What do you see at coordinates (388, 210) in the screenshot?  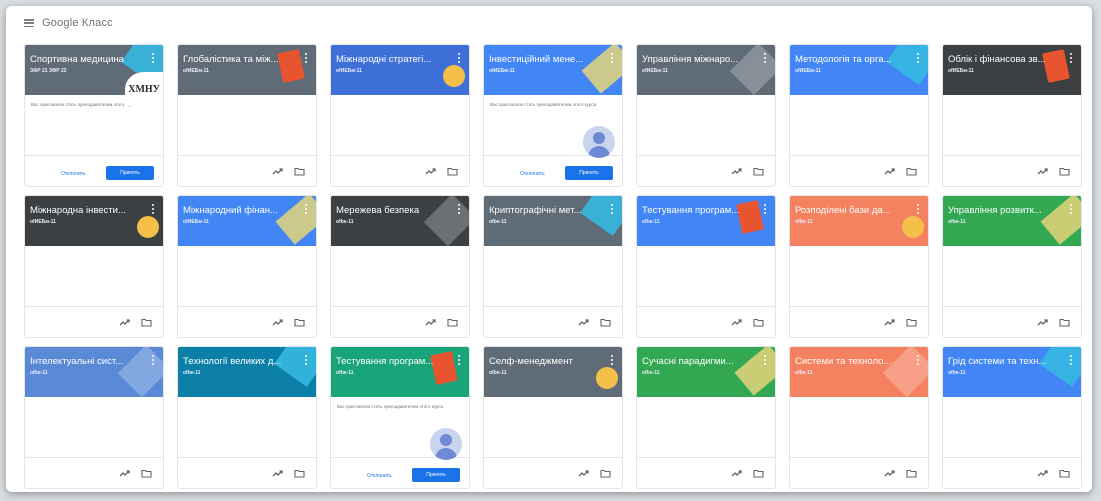 I see `course-title: Мережева безпека` at bounding box center [388, 210].